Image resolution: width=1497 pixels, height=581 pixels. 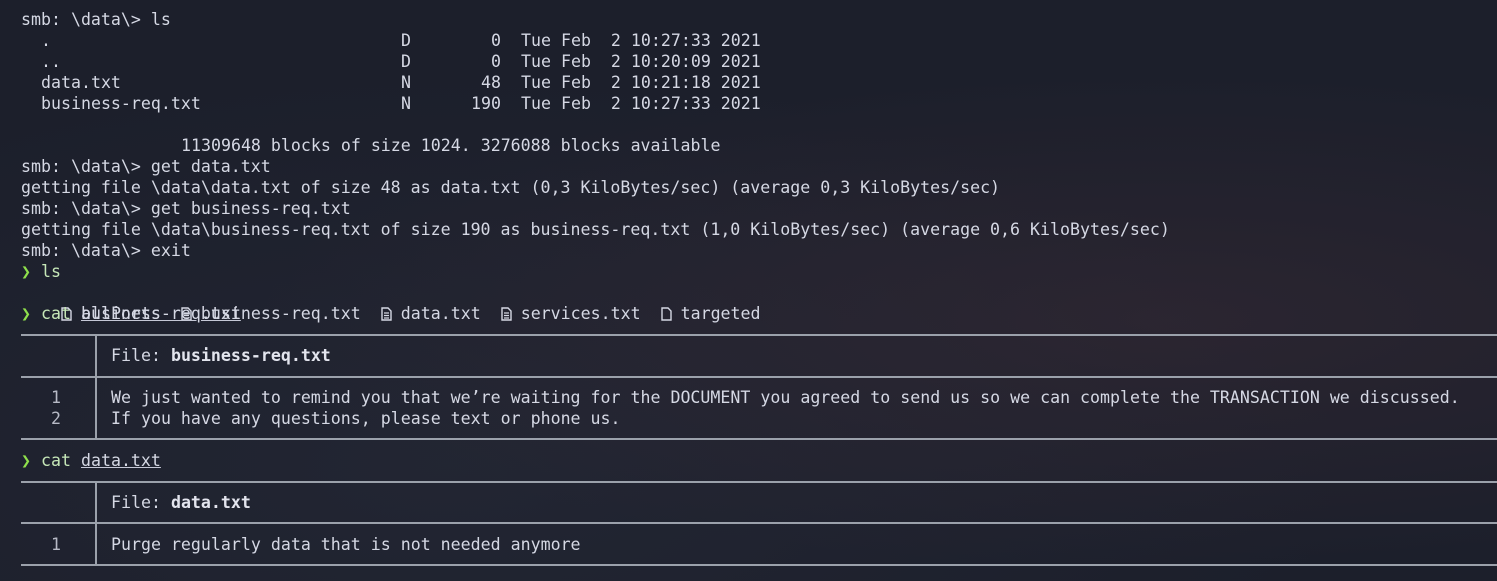 I want to click on bat-file-header: File: business-req.txt, so click(x=221, y=355).